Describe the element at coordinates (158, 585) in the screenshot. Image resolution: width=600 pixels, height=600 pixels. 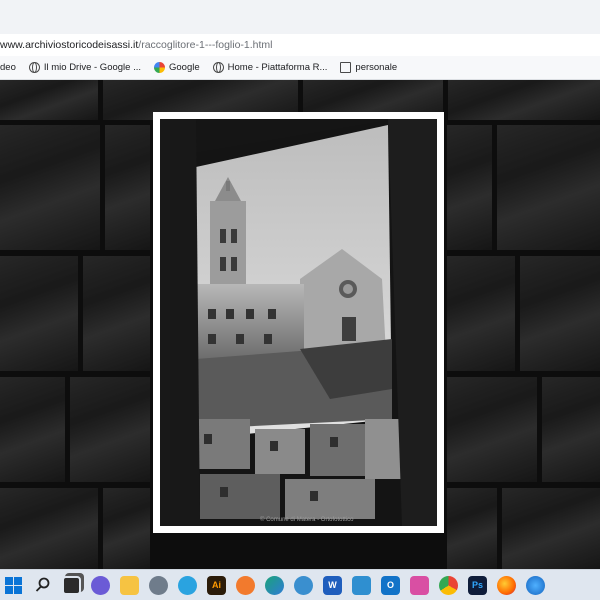
I see `settings-icon` at that location.